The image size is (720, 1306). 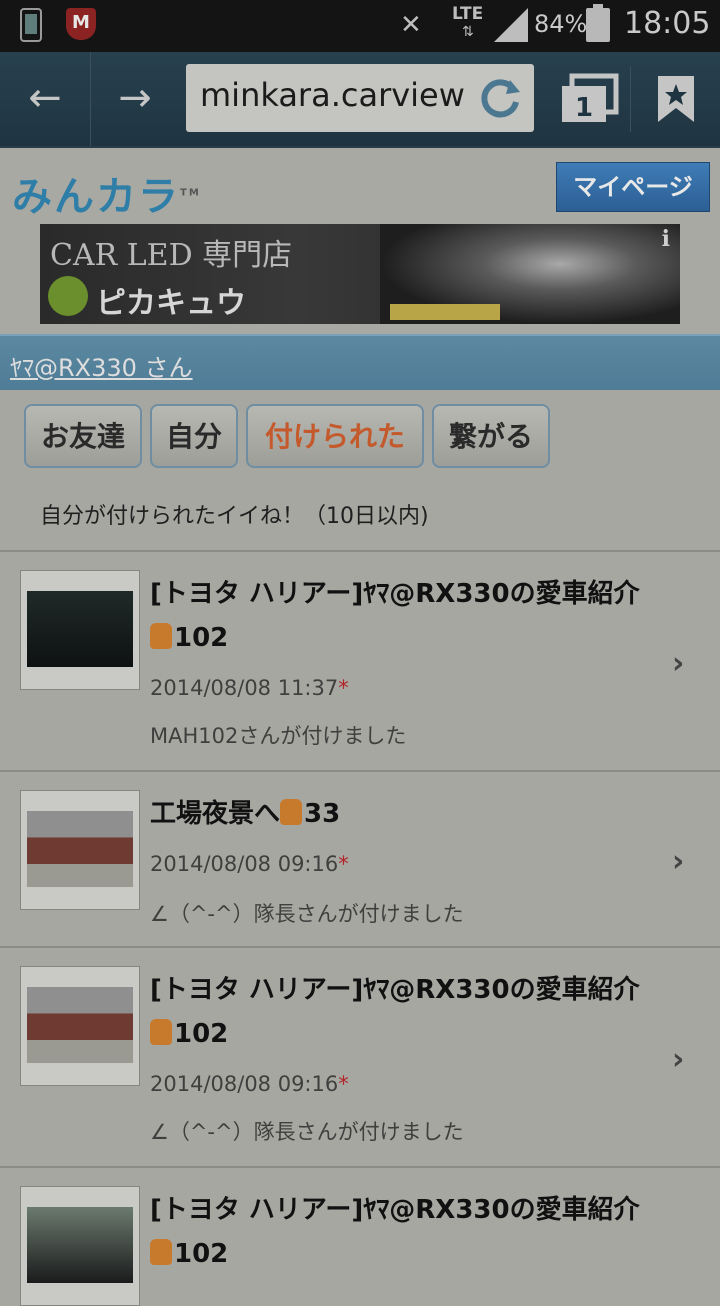 What do you see at coordinates (68, 296) in the screenshot?
I see `ad-logo-icon` at bounding box center [68, 296].